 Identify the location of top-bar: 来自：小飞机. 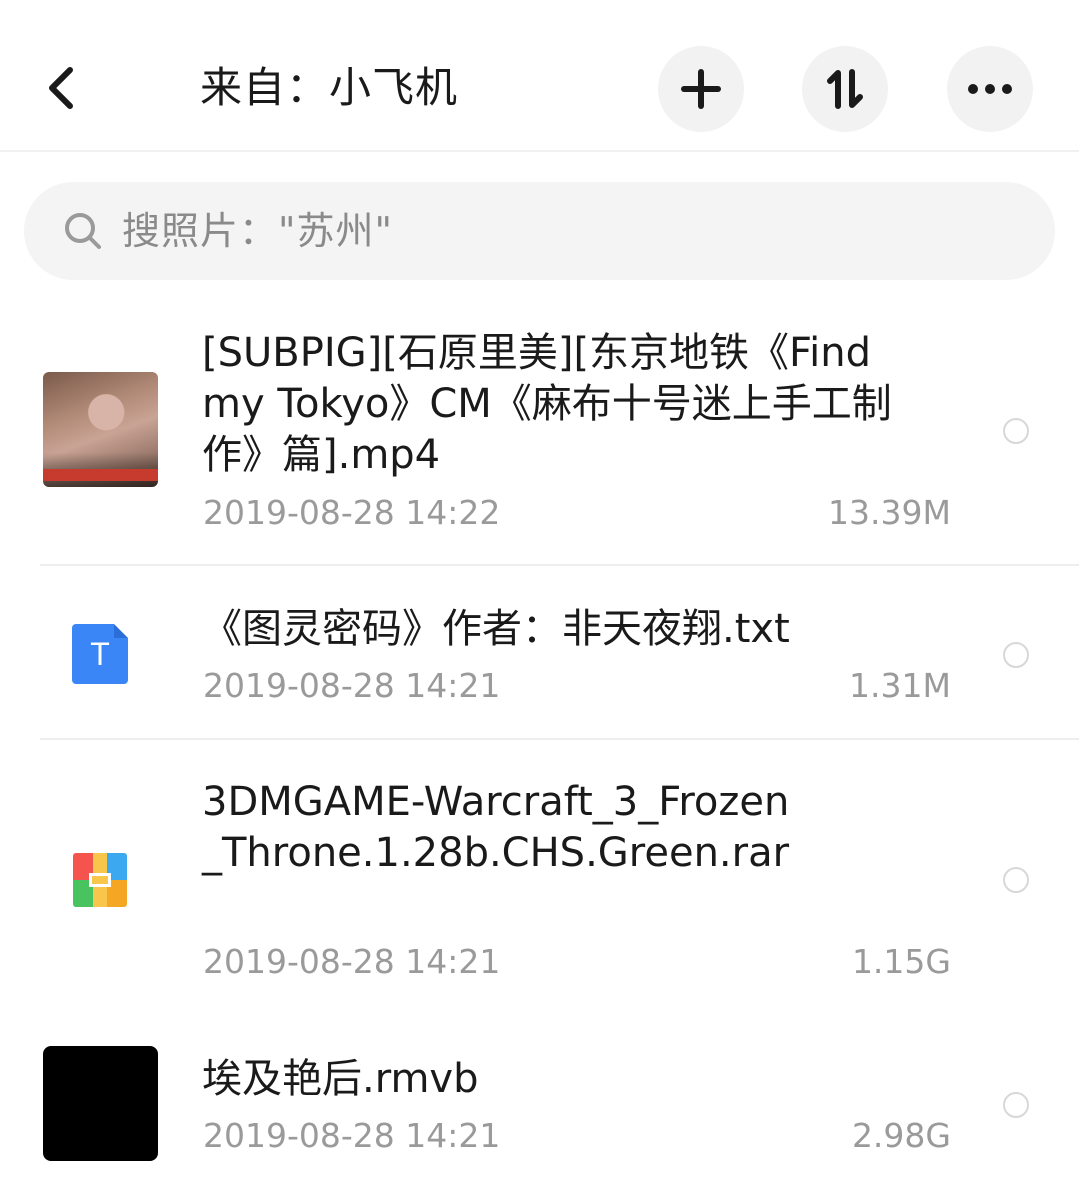
(539, 76).